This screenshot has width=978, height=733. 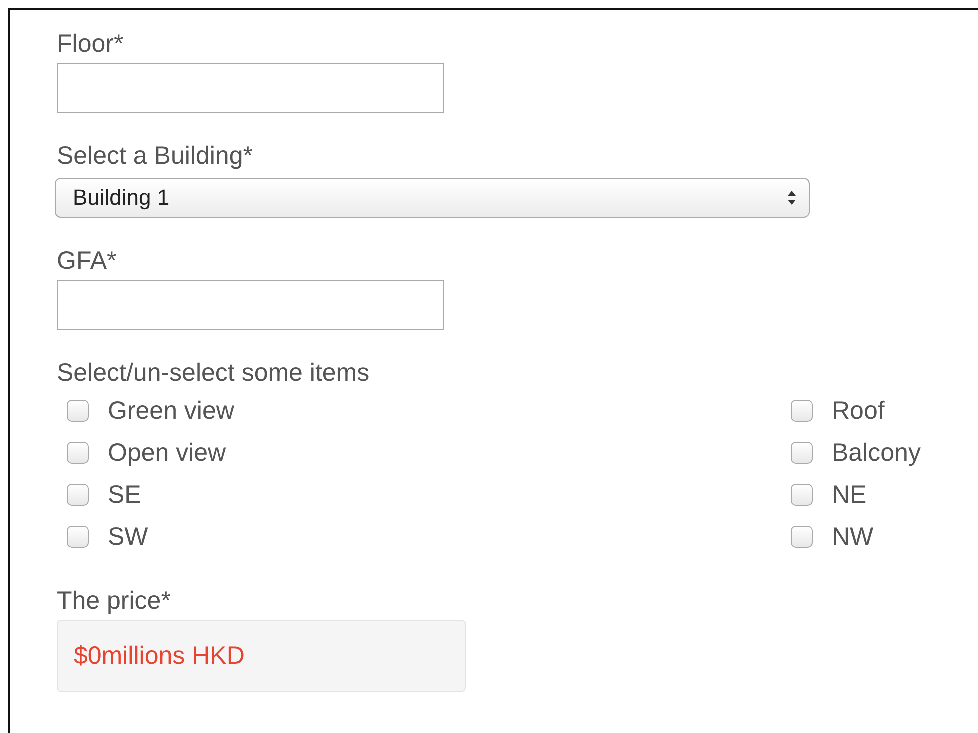 I want to click on checkbox-label: Balcony, so click(x=876, y=453).